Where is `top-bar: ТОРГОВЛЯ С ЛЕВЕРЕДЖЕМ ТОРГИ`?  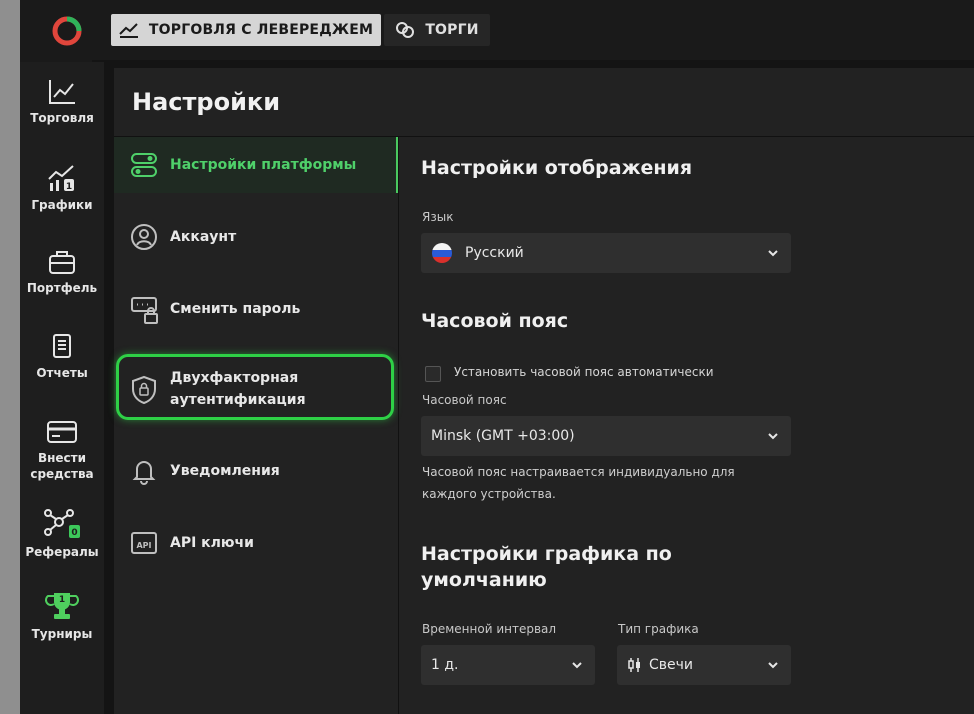
top-bar: ТОРГОВЛЯ С ЛЕВЕРЕДЖЕМ ТОРГИ is located at coordinates (497, 31).